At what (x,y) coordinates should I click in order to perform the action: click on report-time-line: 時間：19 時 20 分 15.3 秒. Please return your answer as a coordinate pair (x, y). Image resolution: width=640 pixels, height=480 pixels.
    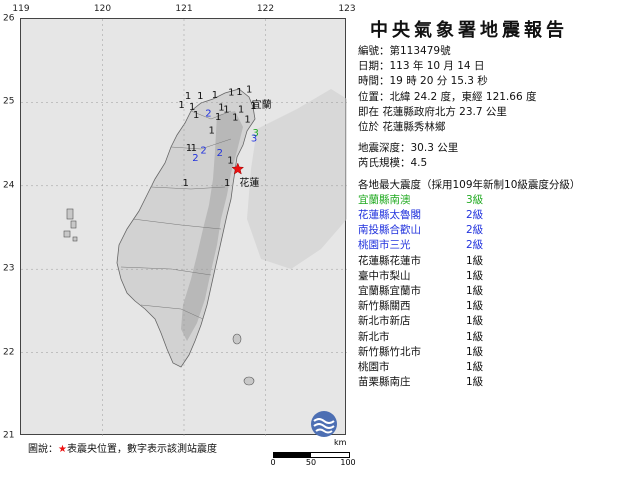
    Looking at the image, I should click on (499, 81).